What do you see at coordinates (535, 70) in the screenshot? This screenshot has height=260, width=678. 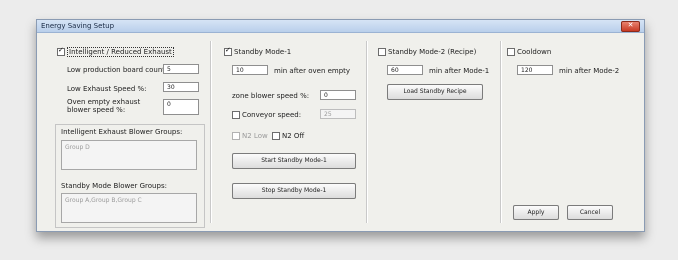 I see `cooldown-minutes-field: 120` at bounding box center [535, 70].